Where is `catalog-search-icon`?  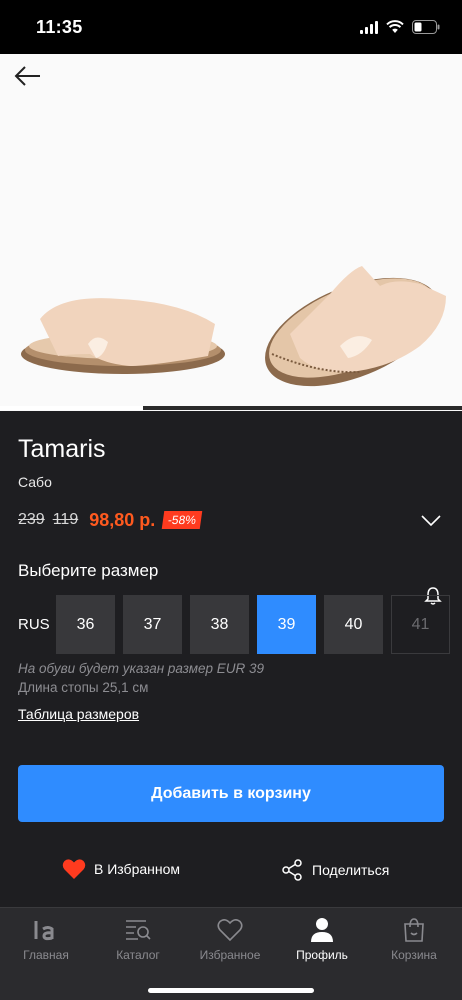 catalog-search-icon is located at coordinates (138, 930).